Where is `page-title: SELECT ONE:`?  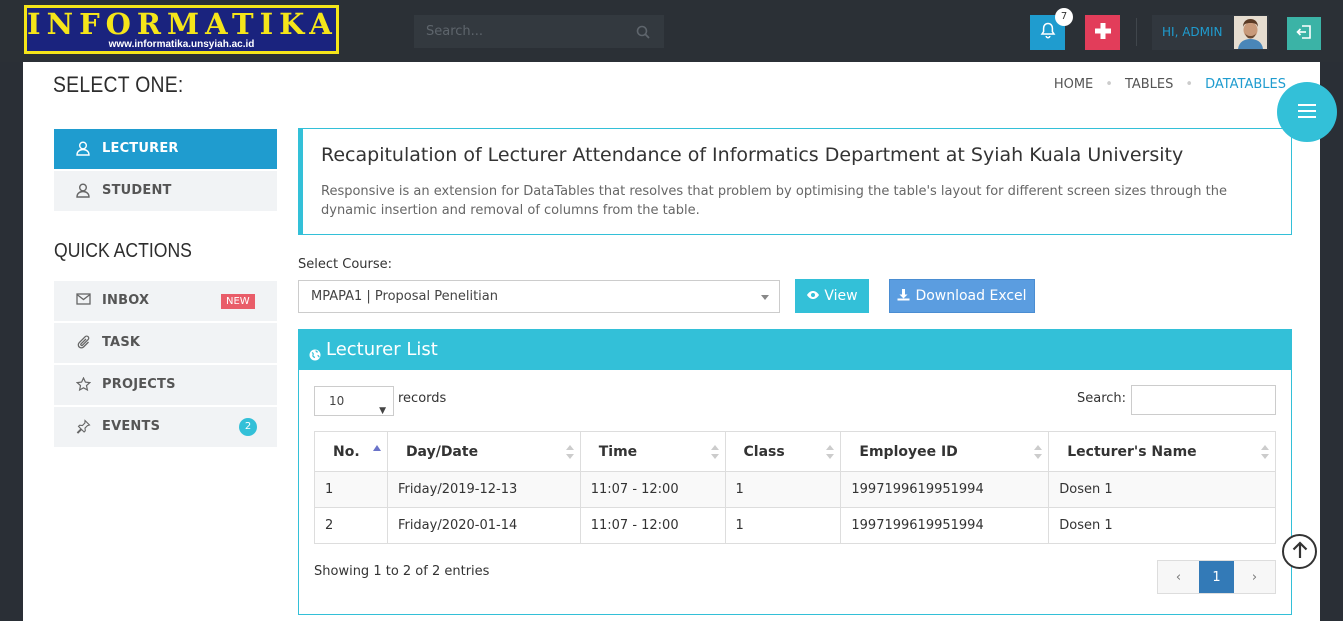 page-title: SELECT ONE: is located at coordinates (118, 84).